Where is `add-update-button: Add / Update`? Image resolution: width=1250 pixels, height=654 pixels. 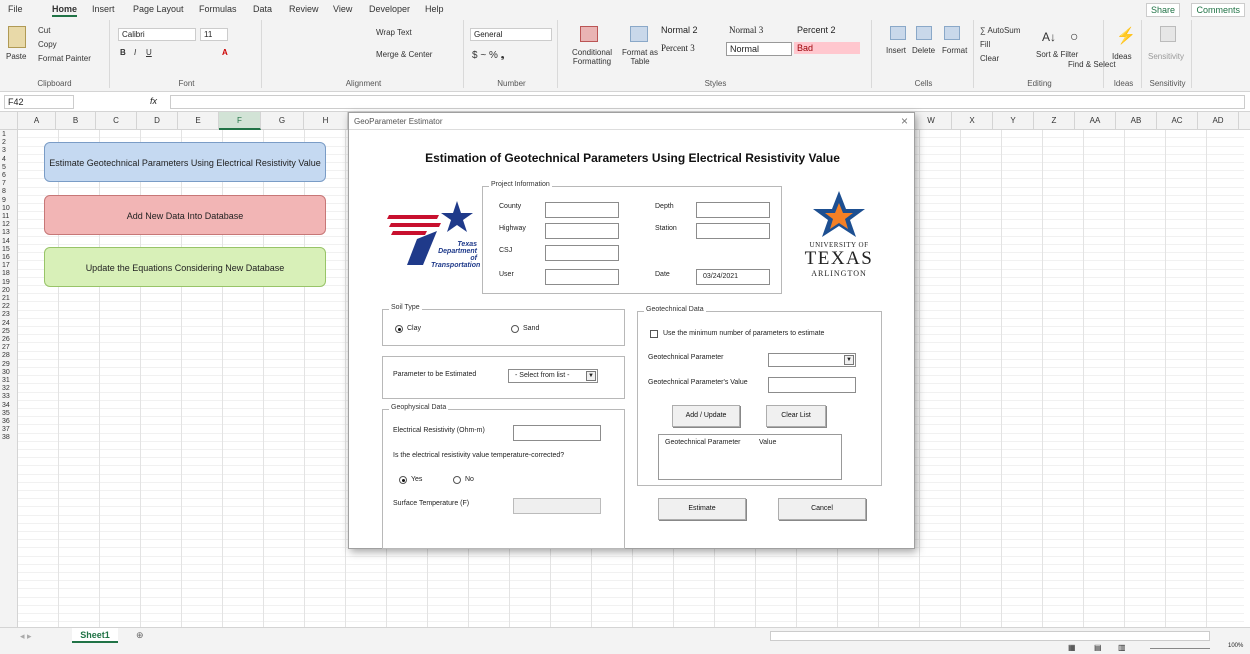
add-update-button: Add / Update is located at coordinates (706, 416).